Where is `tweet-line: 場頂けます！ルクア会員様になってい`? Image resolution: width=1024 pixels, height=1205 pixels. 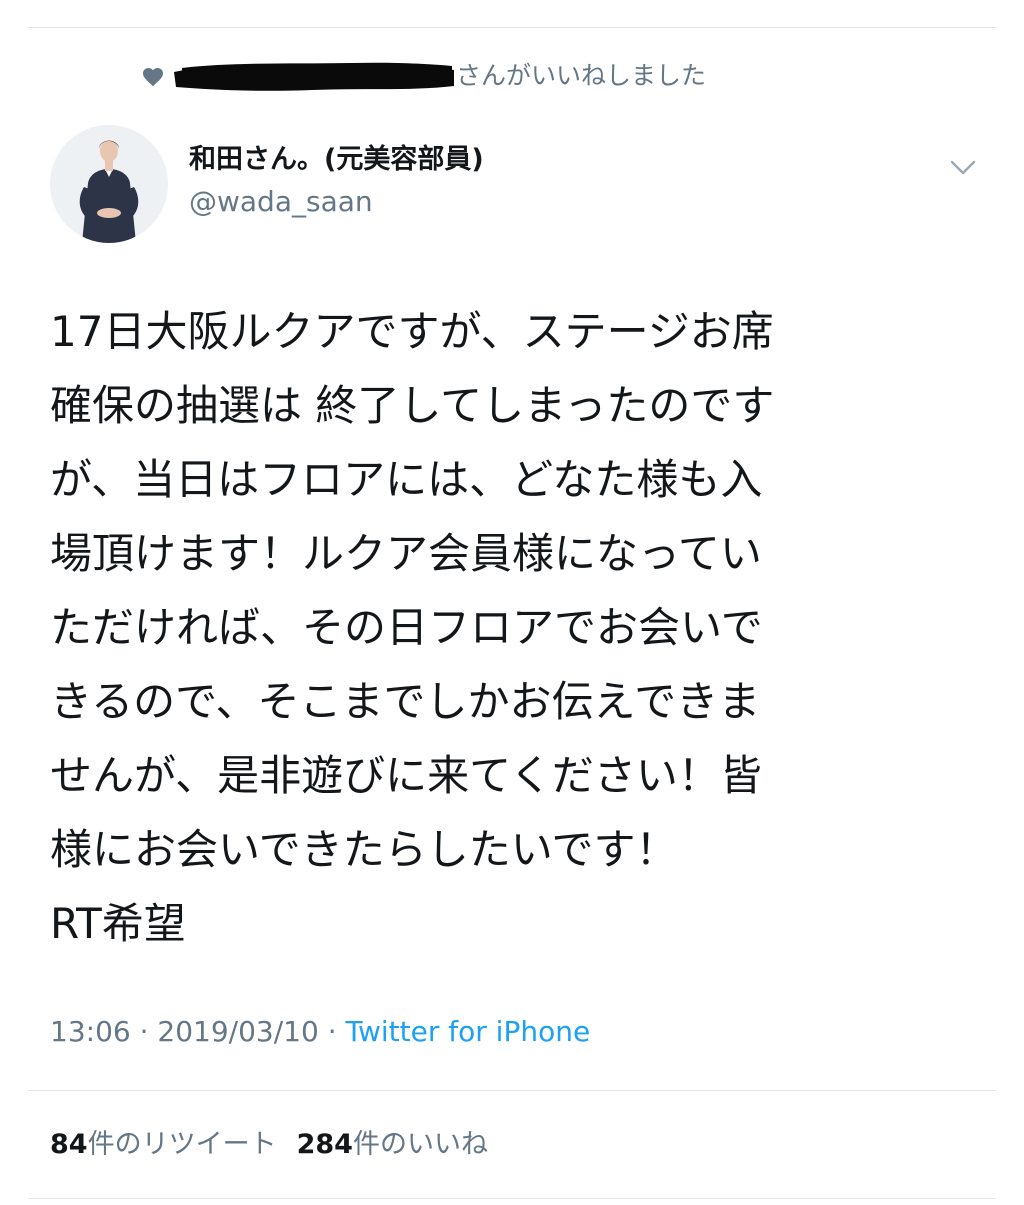
tweet-line: 場頂けます！ルクア会員様になってい is located at coordinates (406, 553).